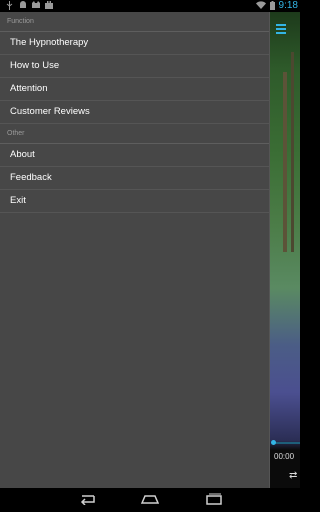  I want to click on menu-item-feedback: Feedback, so click(134, 178).